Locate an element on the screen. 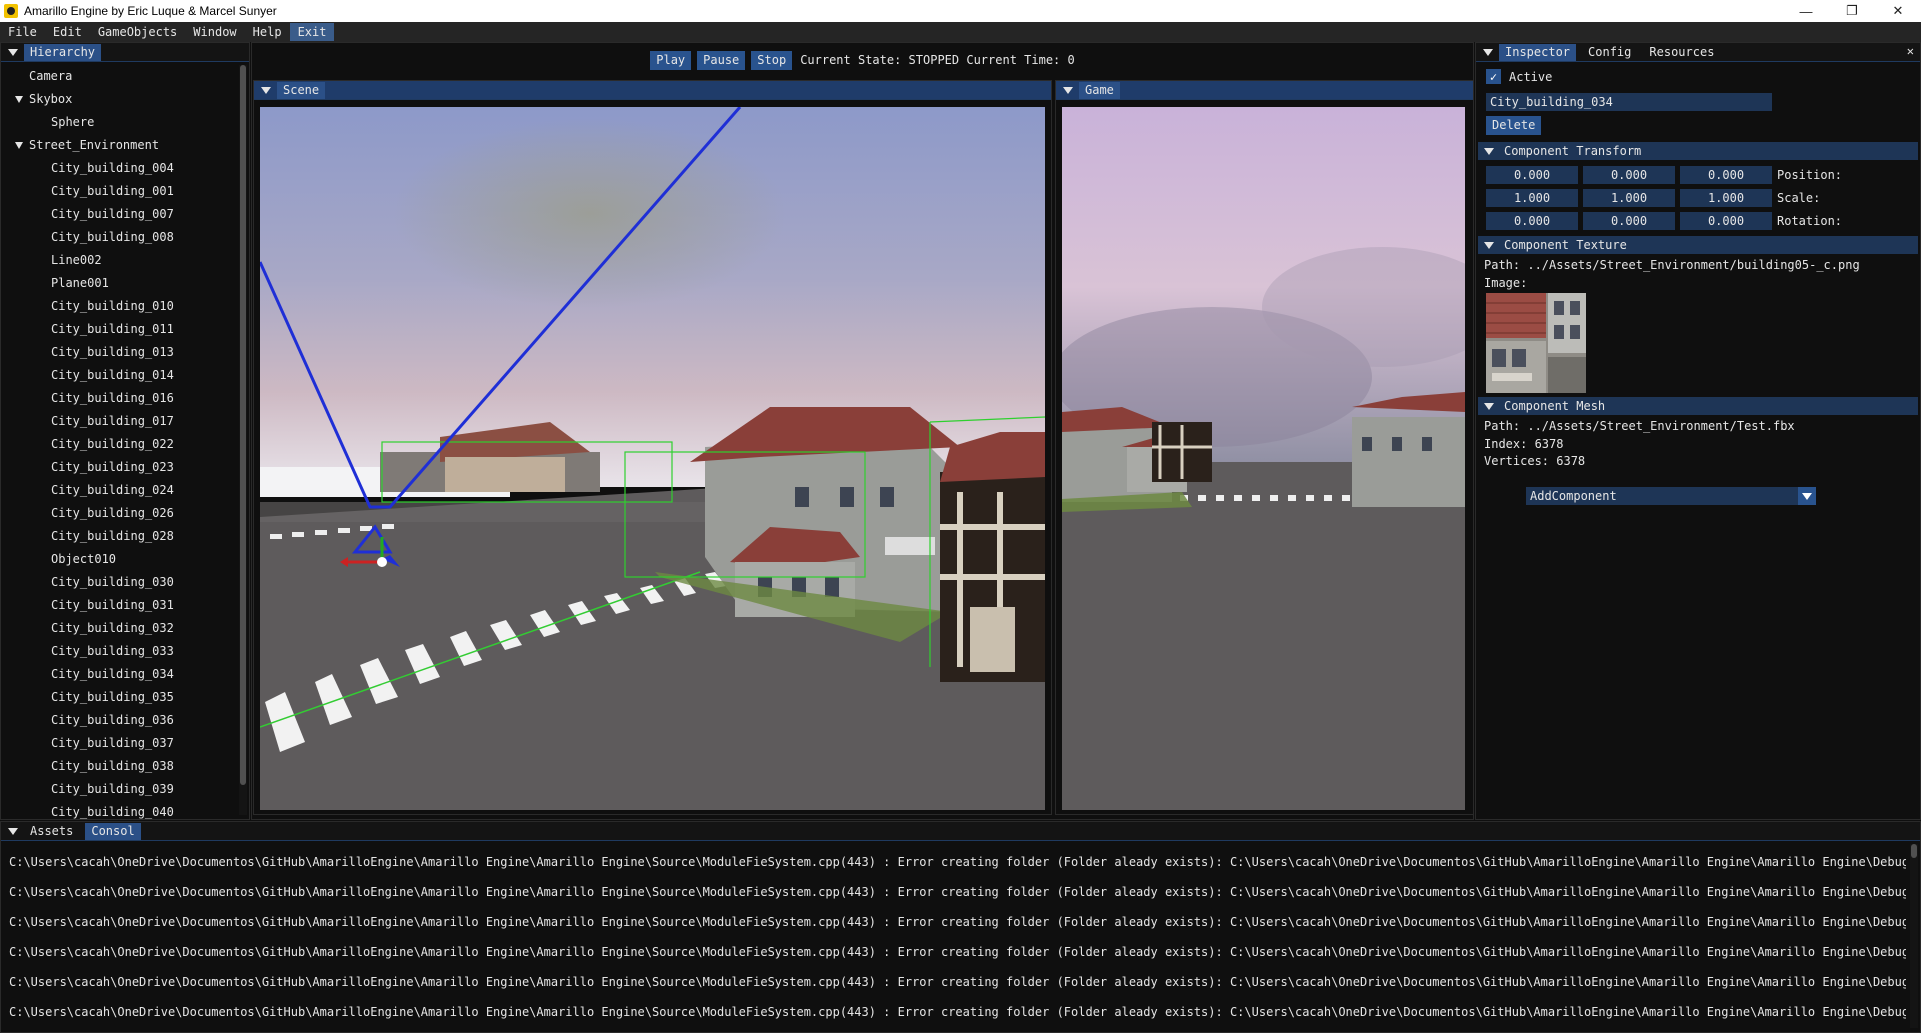 The image size is (1921, 1033). hierarchy-item: Line002 is located at coordinates (118, 260).